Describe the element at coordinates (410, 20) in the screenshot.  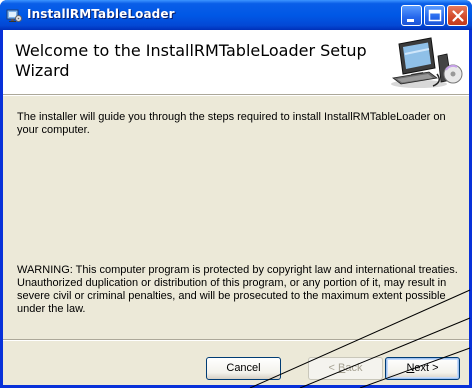
I see `minimize-icon` at that location.